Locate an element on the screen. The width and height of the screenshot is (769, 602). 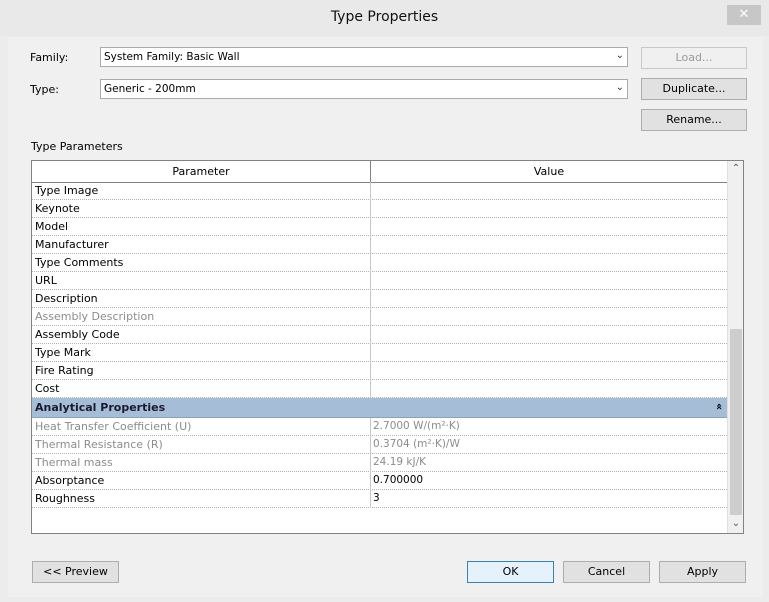
param-name: Model is located at coordinates (52, 226).